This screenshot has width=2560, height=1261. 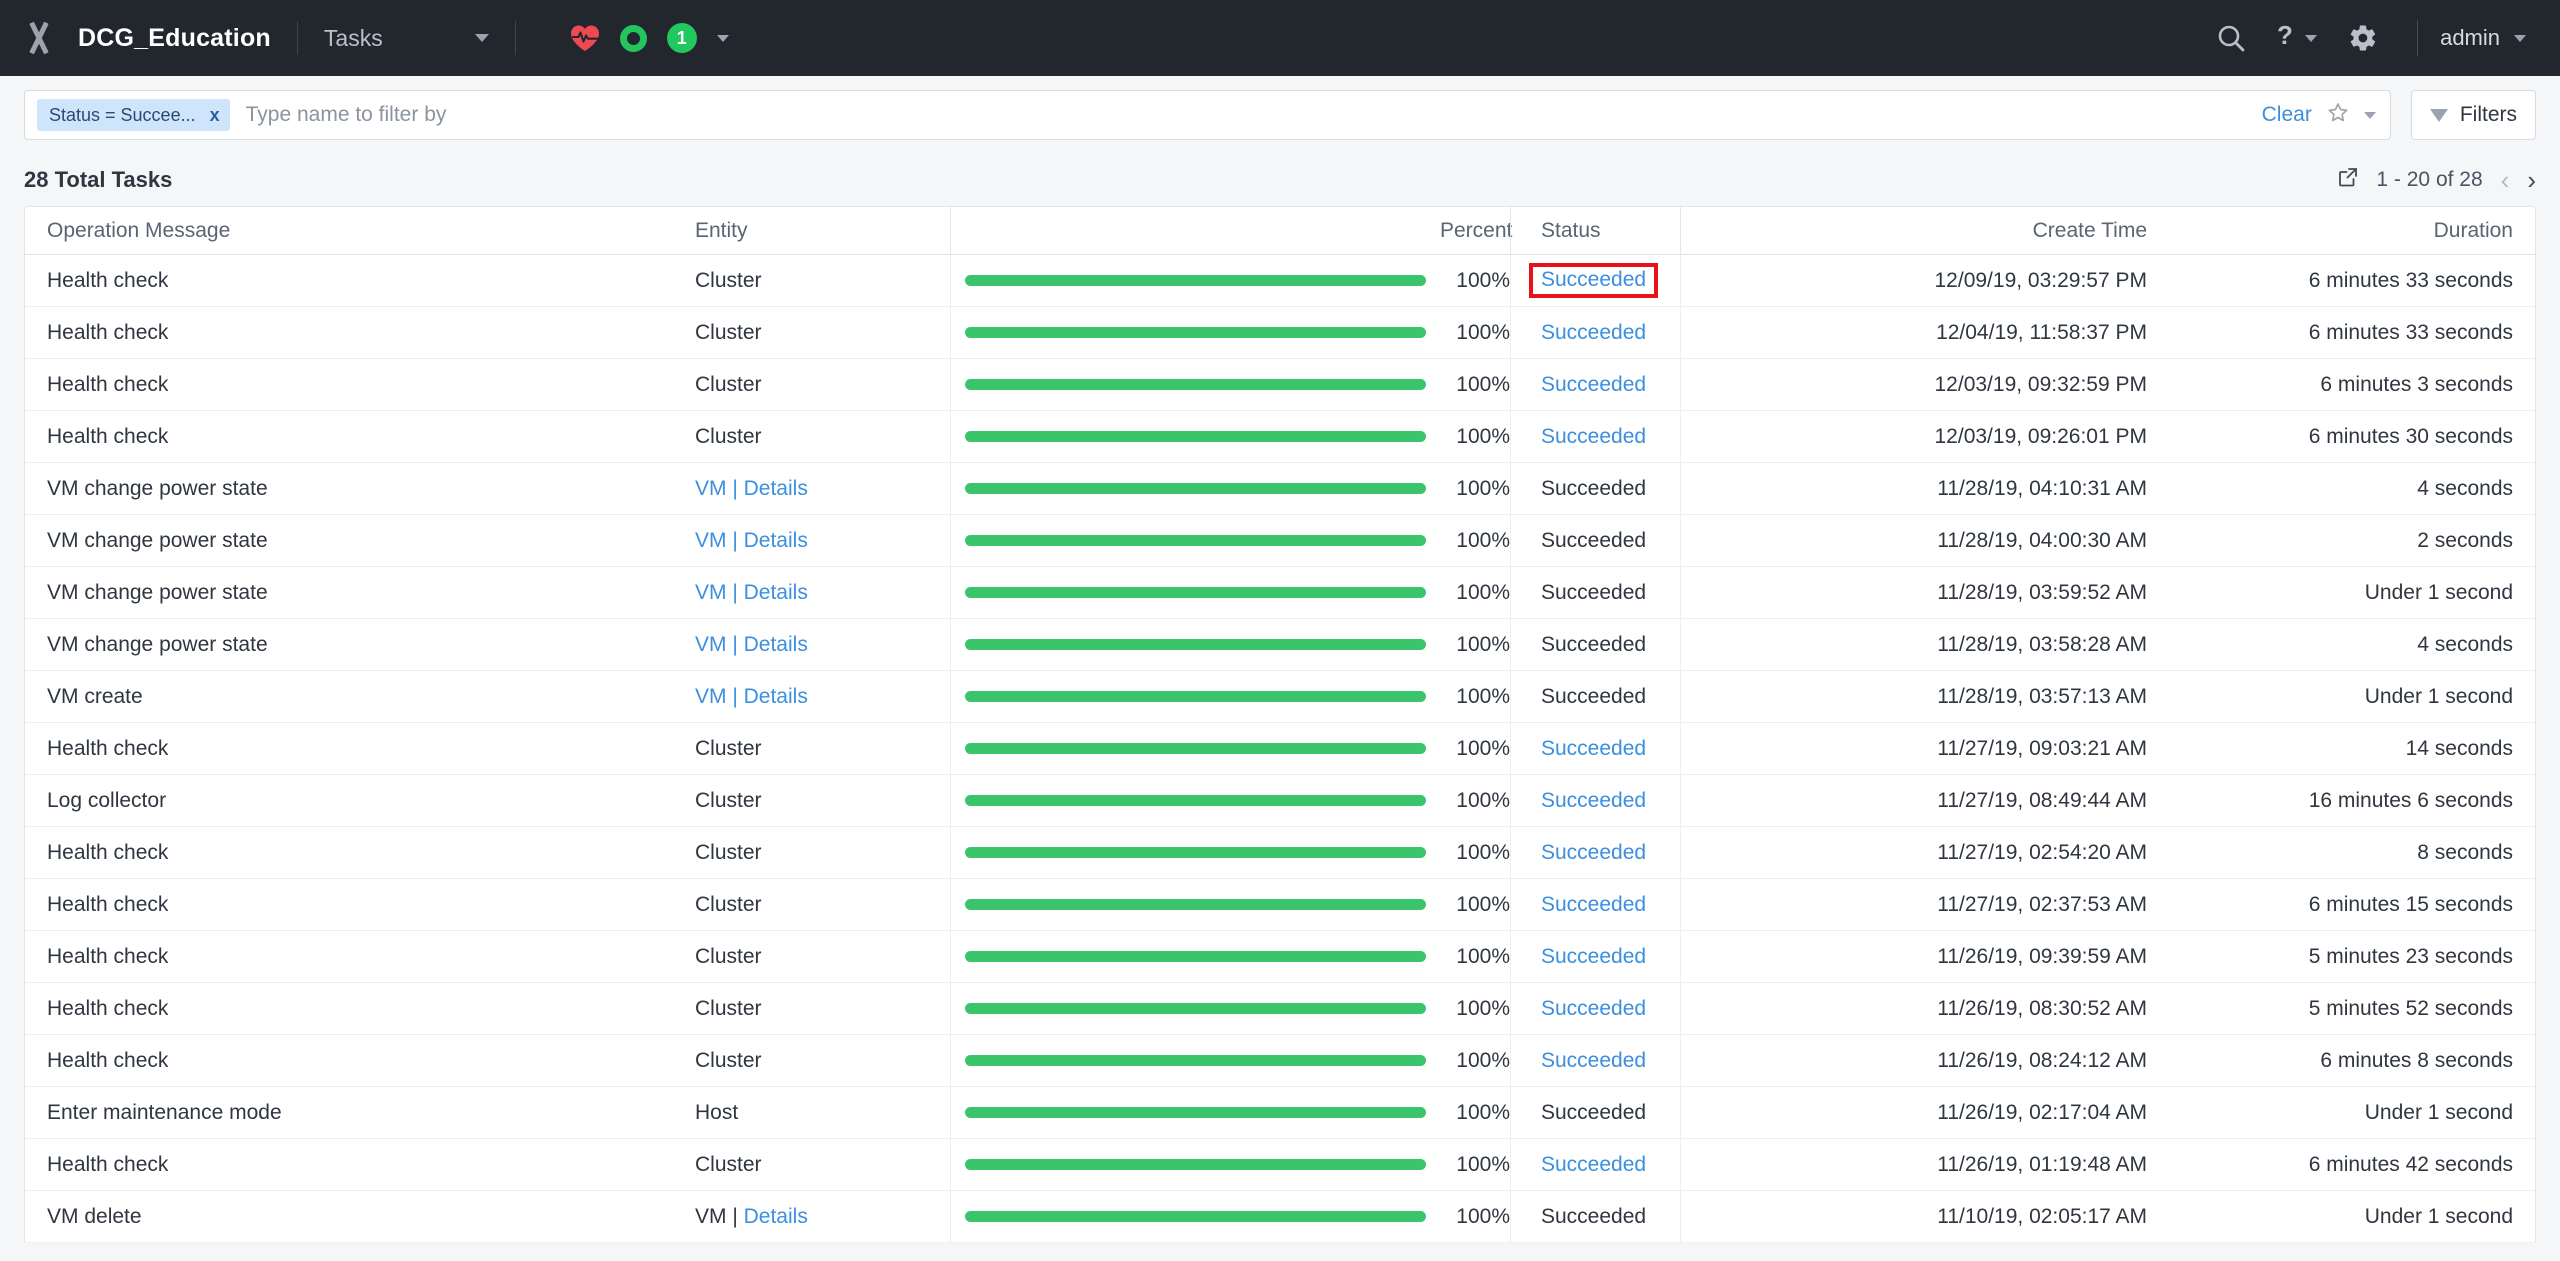 What do you see at coordinates (1927, 488) in the screenshot?
I see `cell-create-time: 11/28/19, 04:10:31 AM` at bounding box center [1927, 488].